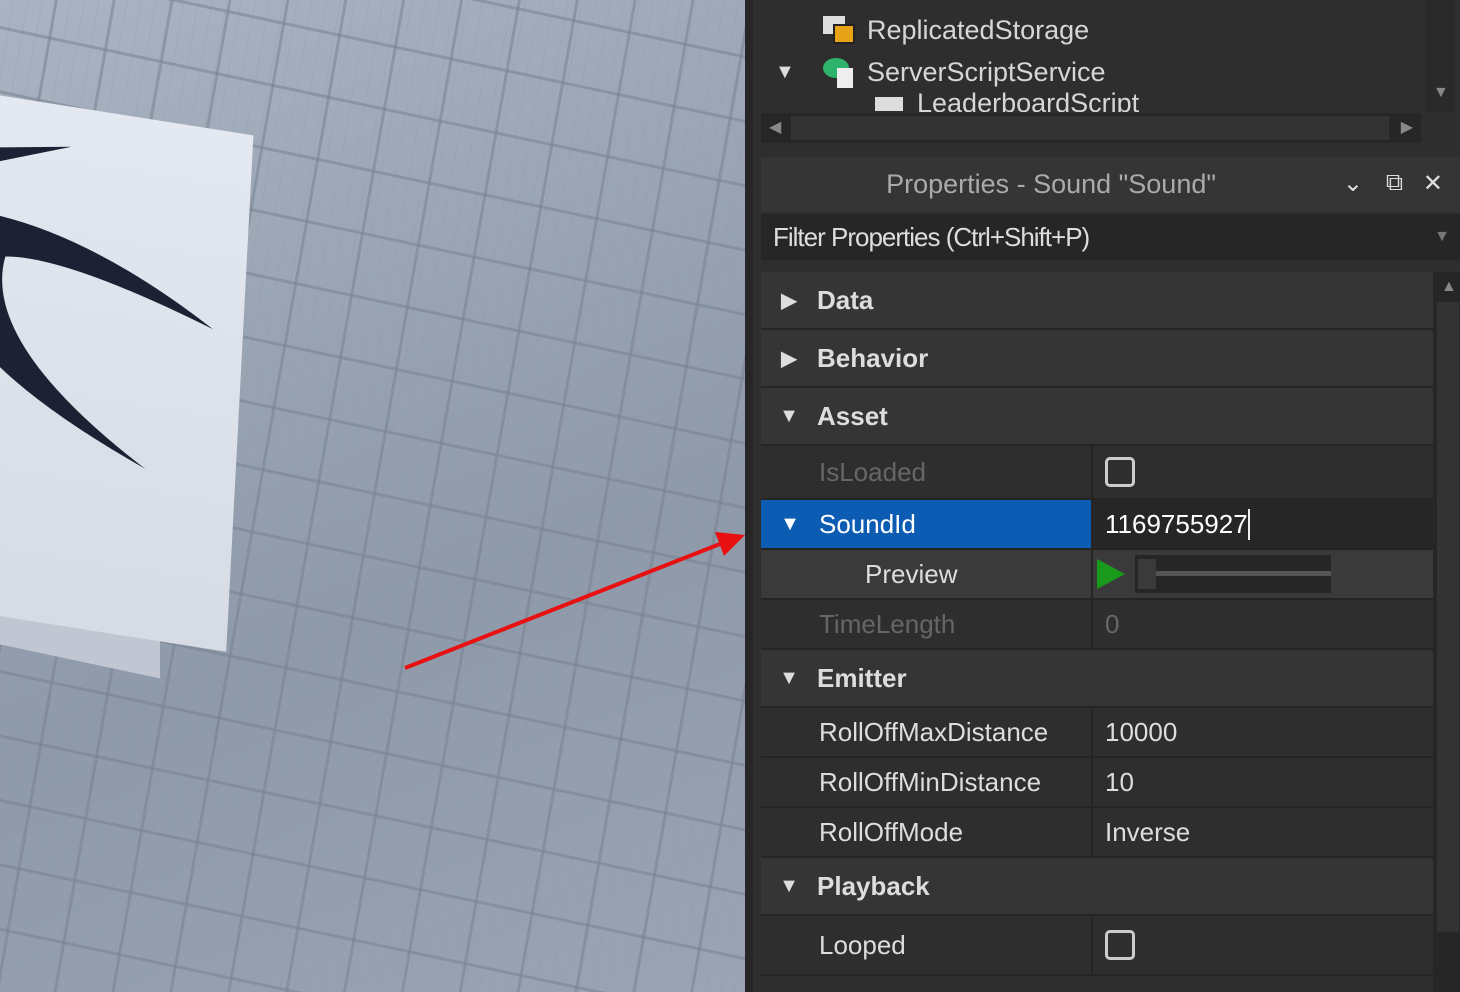 This screenshot has width=1460, height=992. What do you see at coordinates (1449, 287) in the screenshot?
I see `scroll-up-icon: ▲` at bounding box center [1449, 287].